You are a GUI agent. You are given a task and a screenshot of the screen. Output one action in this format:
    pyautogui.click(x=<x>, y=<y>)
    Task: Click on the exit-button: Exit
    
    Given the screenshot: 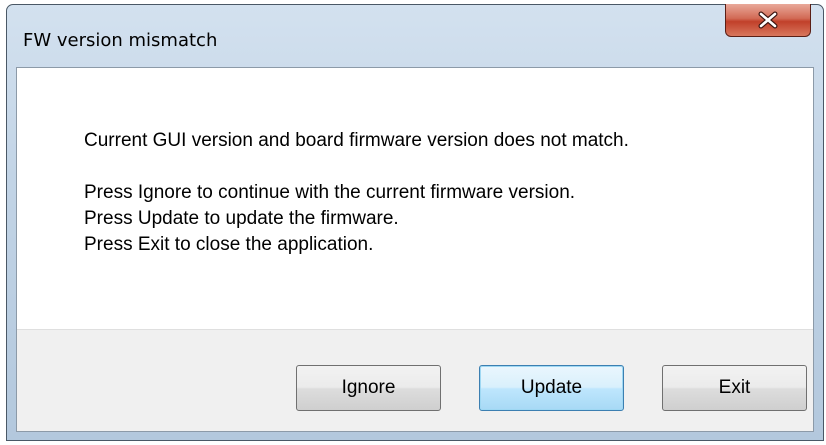 What is the action you would take?
    pyautogui.click(x=734, y=388)
    